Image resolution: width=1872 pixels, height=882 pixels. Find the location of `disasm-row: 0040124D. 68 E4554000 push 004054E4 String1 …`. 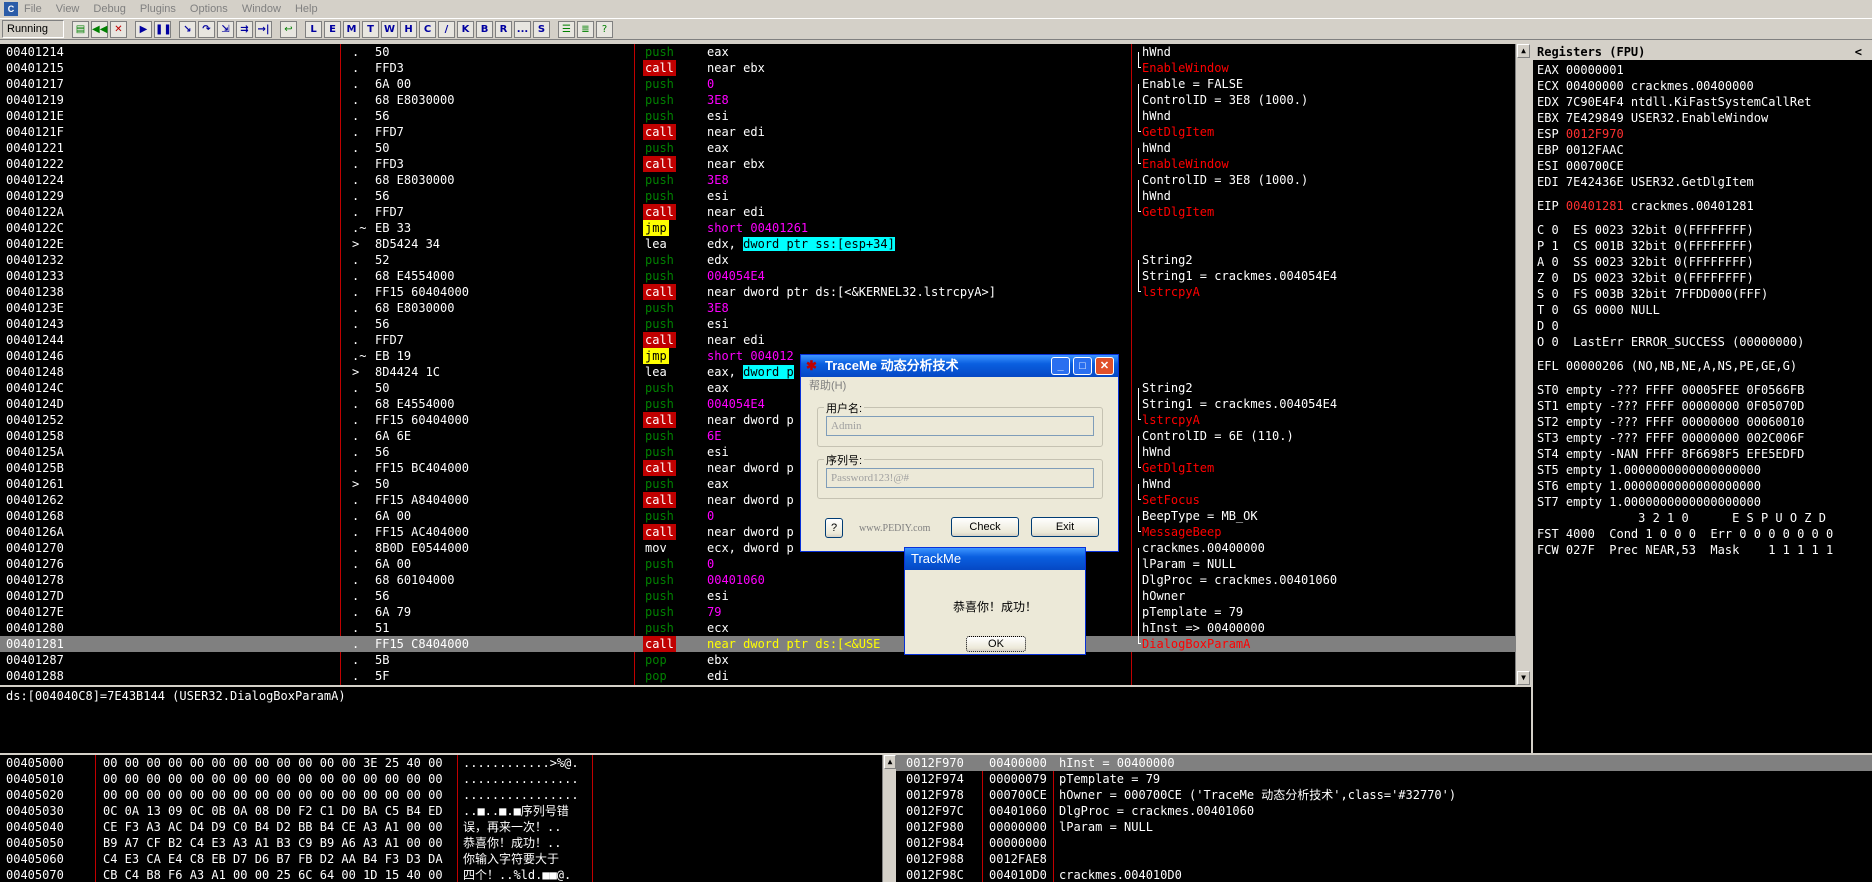

disasm-row: 0040124D. 68 E4554000 push 004054E4 String1 … is located at coordinates (765, 404).